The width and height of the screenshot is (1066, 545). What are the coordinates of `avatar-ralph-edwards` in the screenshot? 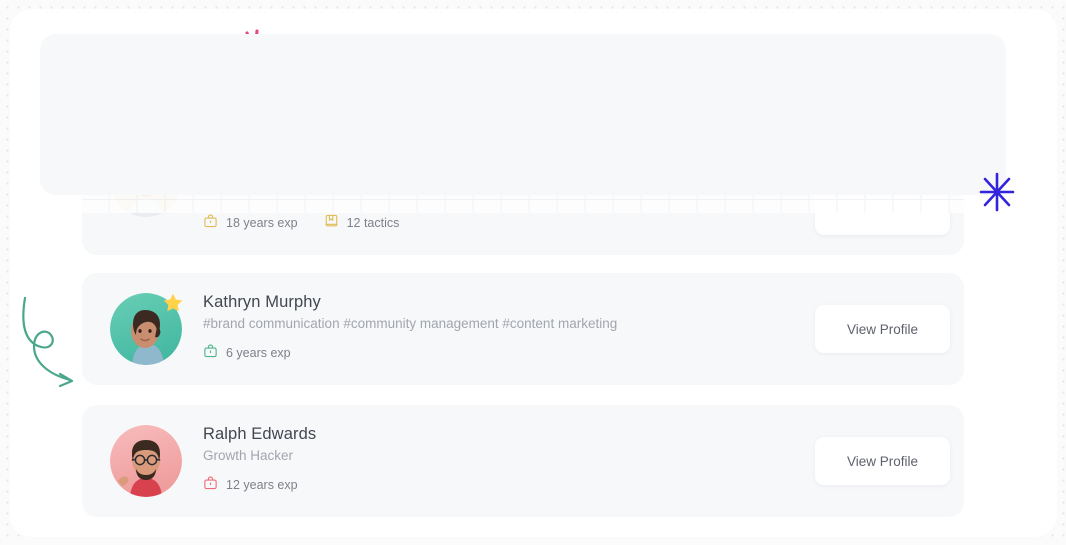 It's located at (146, 461).